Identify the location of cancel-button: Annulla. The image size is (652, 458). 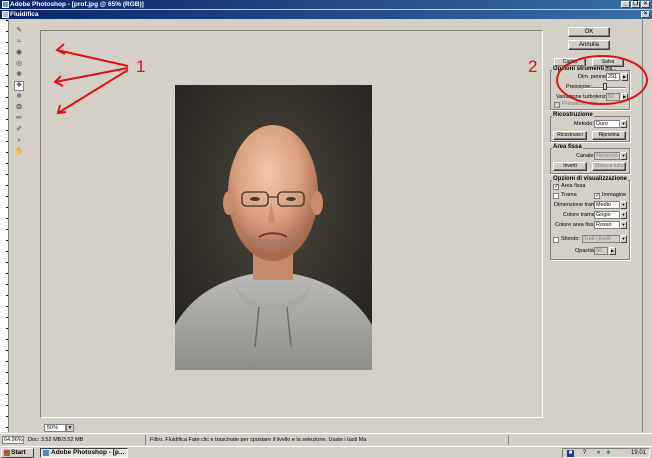
(589, 45).